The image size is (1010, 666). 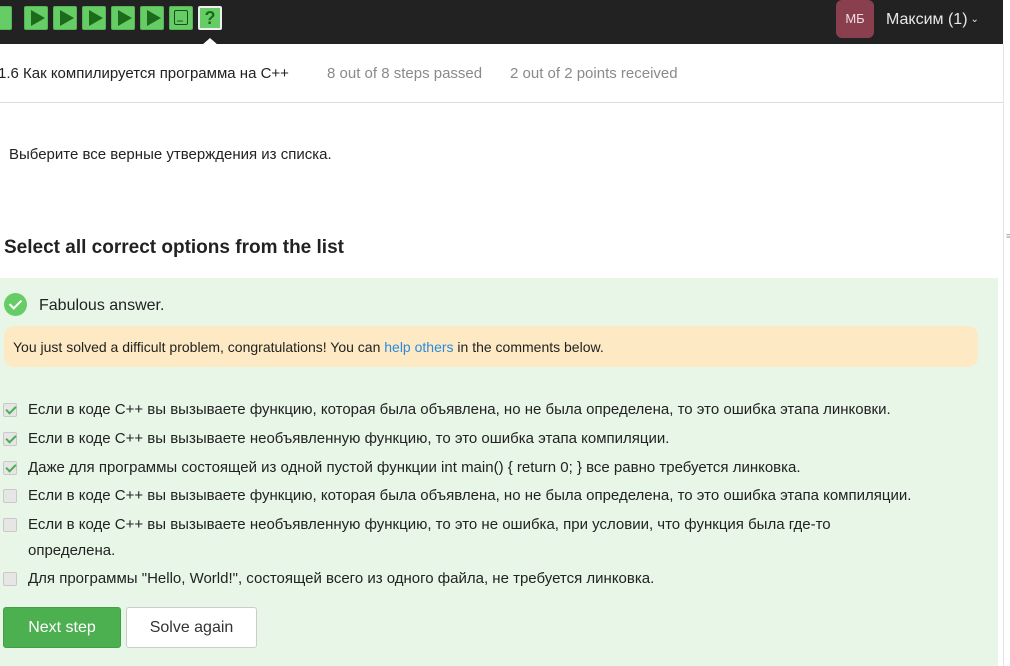 I want to click on solve-again-button: Solve again, so click(x=191, y=627).